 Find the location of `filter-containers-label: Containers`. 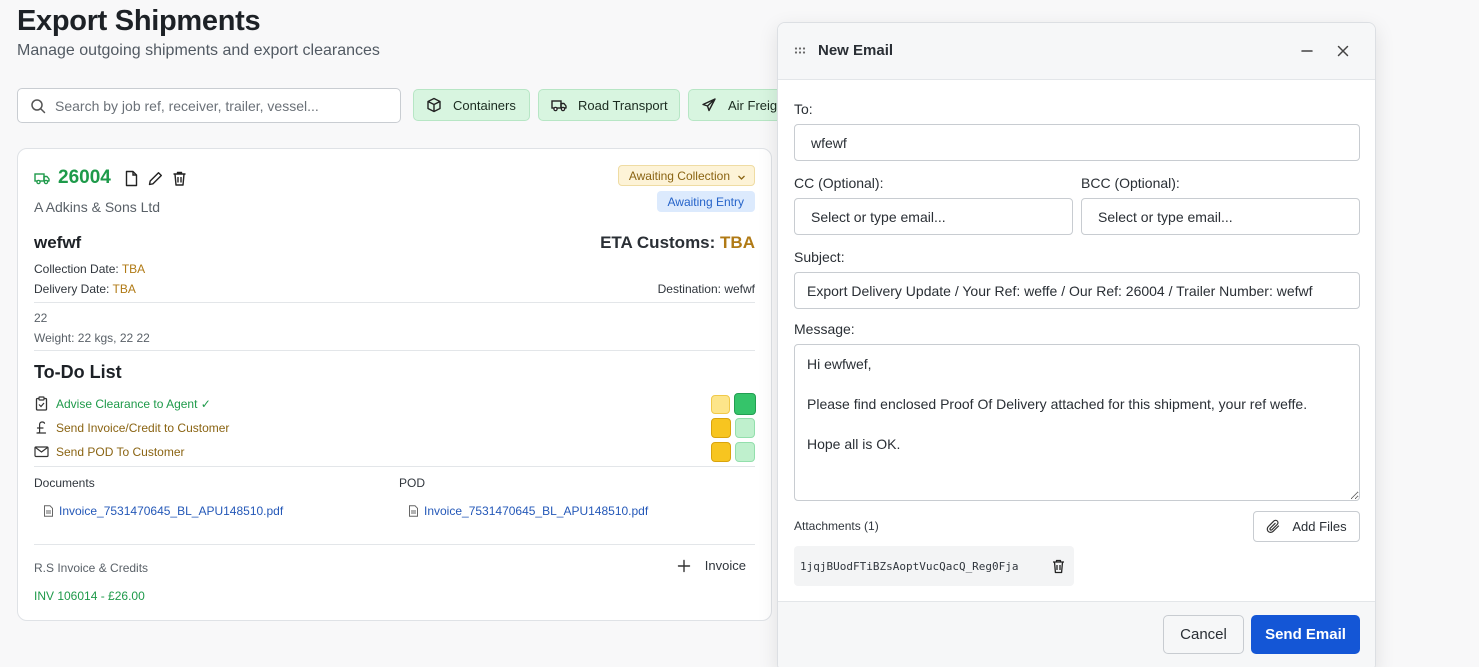

filter-containers-label: Containers is located at coordinates (484, 105).